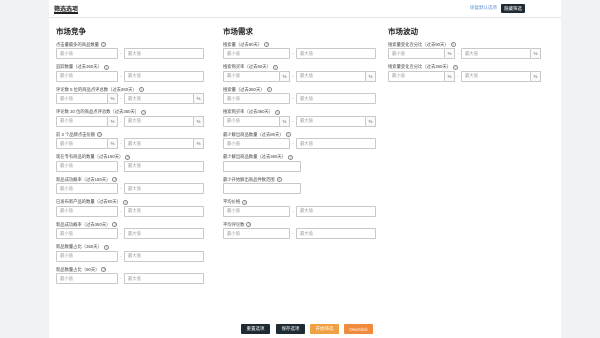  What do you see at coordinates (90, 156) in the screenshot?
I see `field-label-text: 现在专有商品的数量（过去180天）` at bounding box center [90, 156].